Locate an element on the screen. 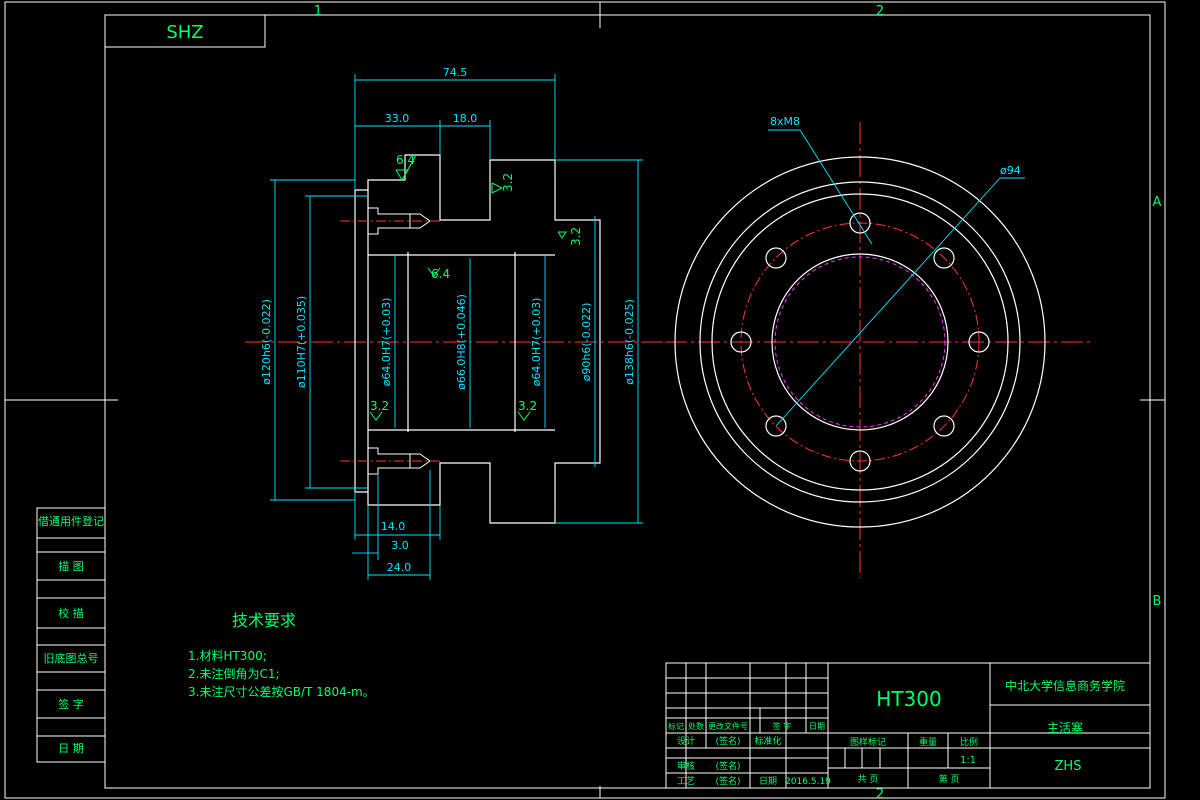 Image resolution: width=1200 pixels, height=800 pixels. side-block-row-6: 日 期 is located at coordinates (71, 748).